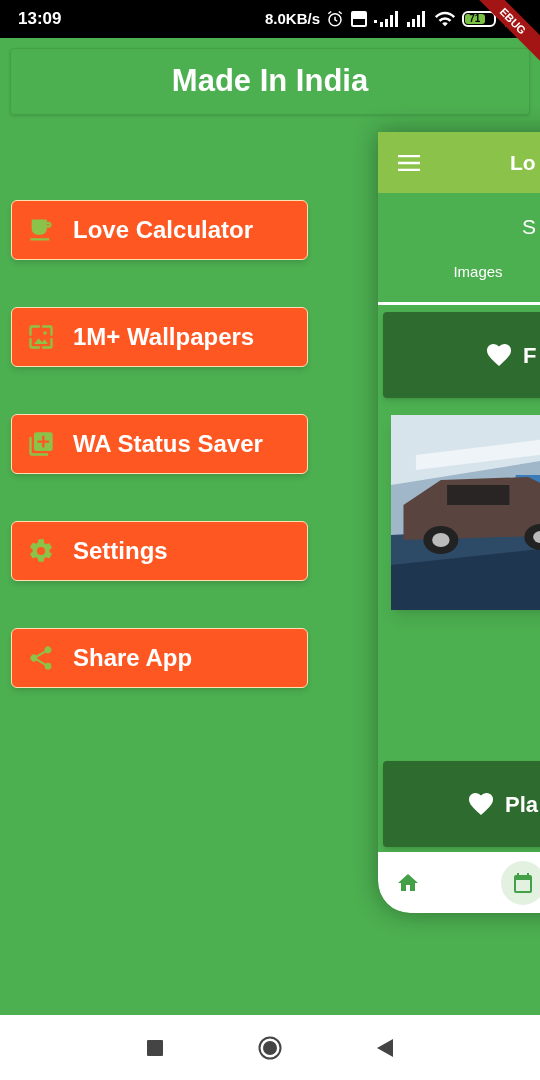  What do you see at coordinates (40, 19) in the screenshot?
I see `clock-text: 13:09` at bounding box center [40, 19].